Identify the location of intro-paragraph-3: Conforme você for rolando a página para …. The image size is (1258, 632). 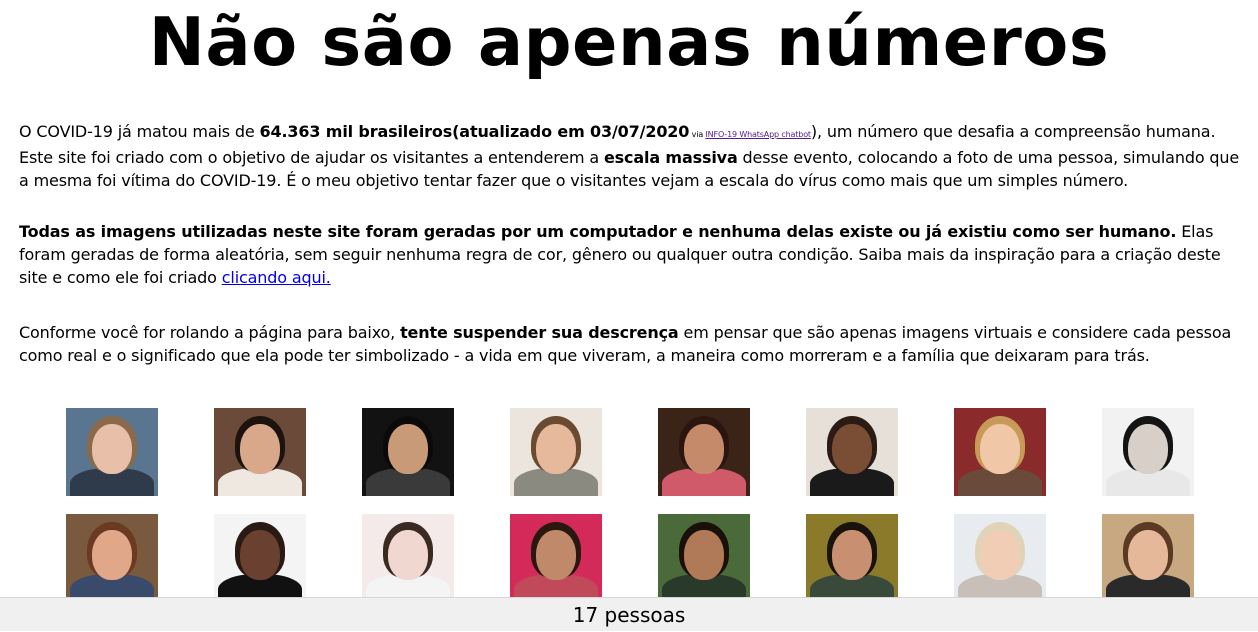
(630, 344).